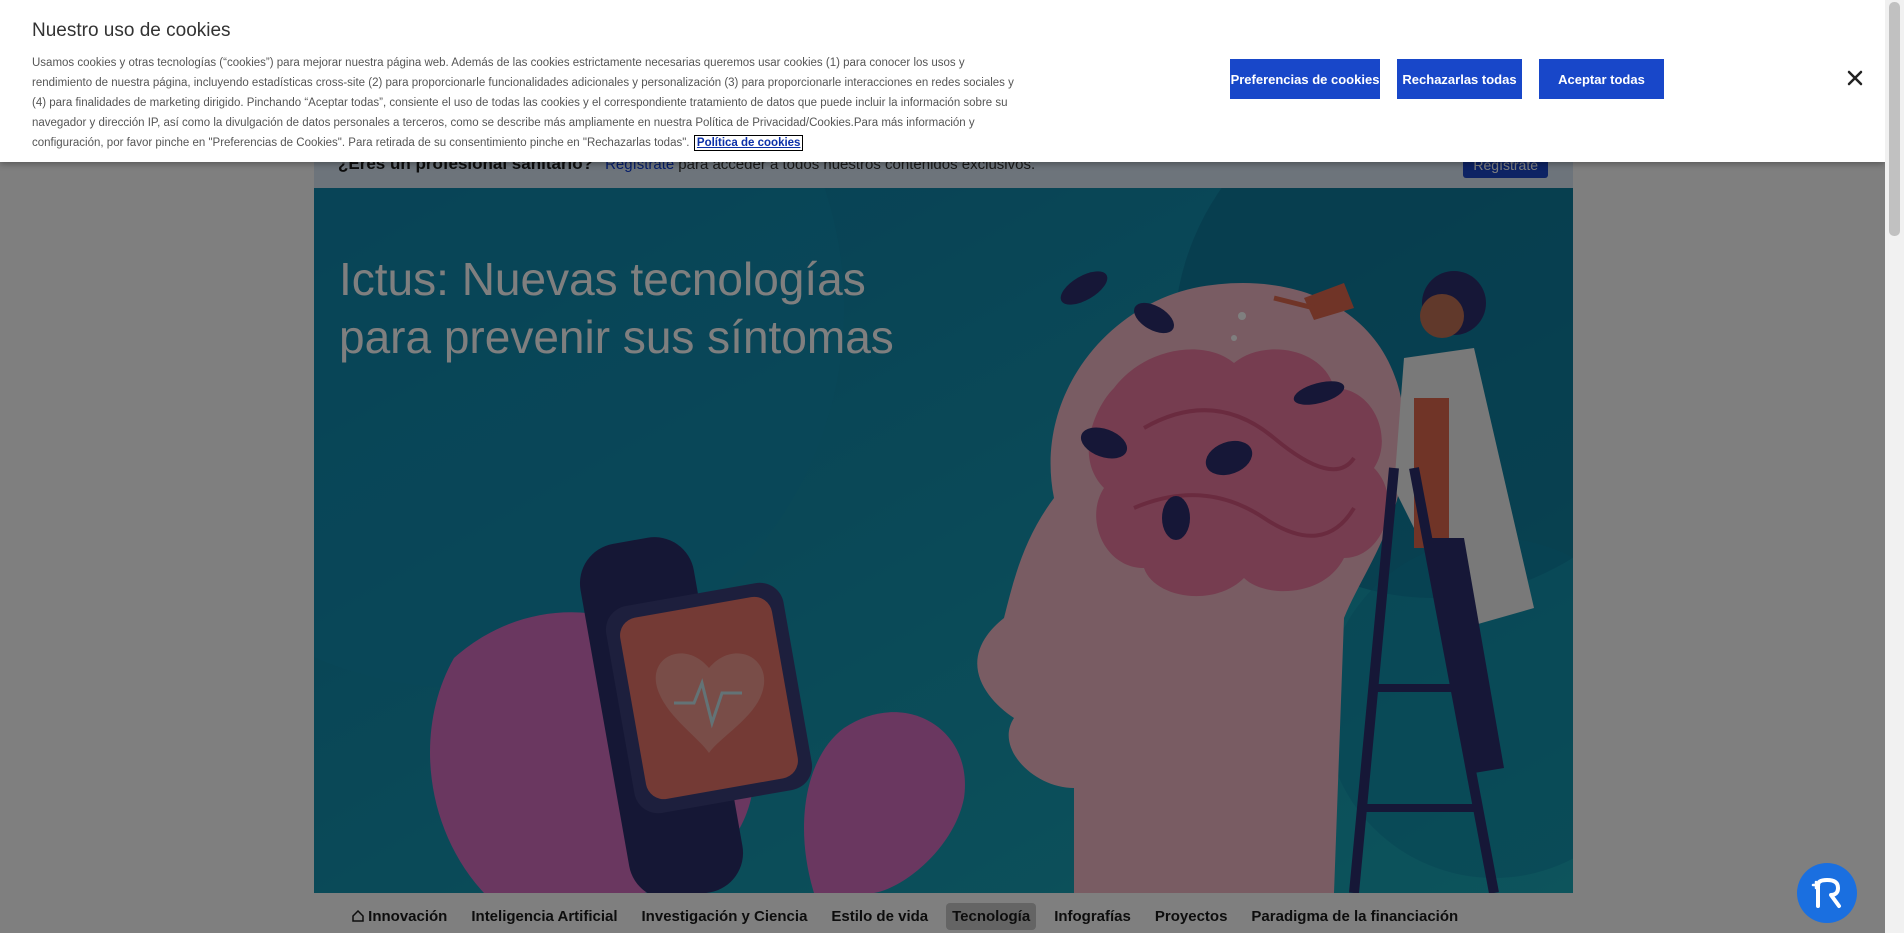 The height and width of the screenshot is (933, 1904). What do you see at coordinates (1894, 119) in the screenshot?
I see `scrollbar-thumb` at bounding box center [1894, 119].